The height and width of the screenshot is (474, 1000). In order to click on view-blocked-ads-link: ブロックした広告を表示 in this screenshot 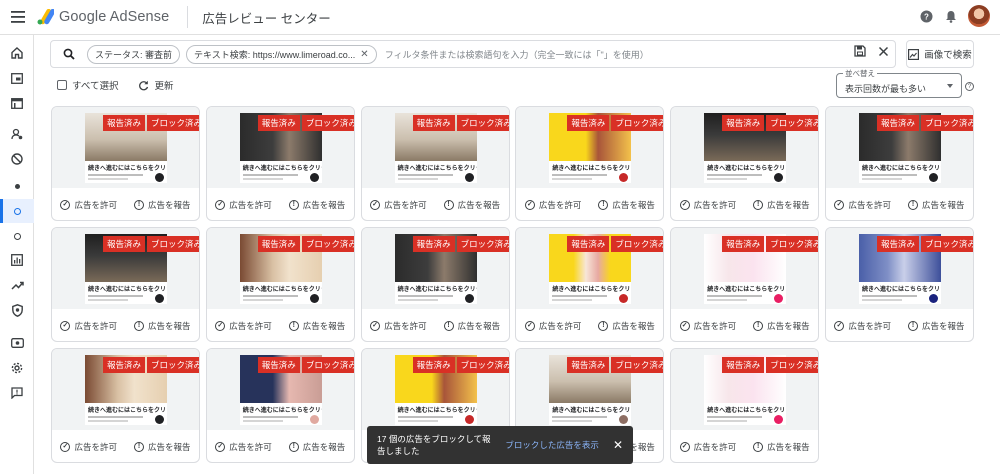, I will do `click(552, 445)`.